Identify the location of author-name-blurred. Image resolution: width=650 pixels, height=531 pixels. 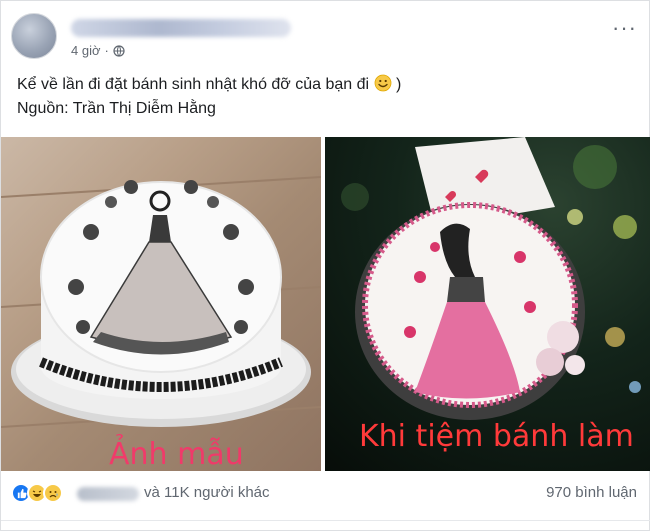
(181, 28).